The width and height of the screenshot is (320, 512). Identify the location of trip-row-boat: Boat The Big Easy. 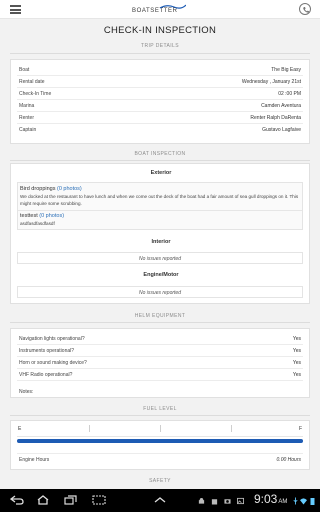
(160, 70).